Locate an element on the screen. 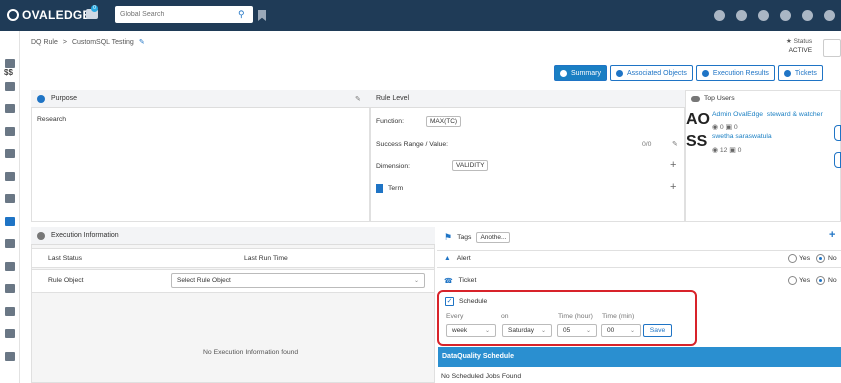  user-role: steward & watcher is located at coordinates (794, 114).